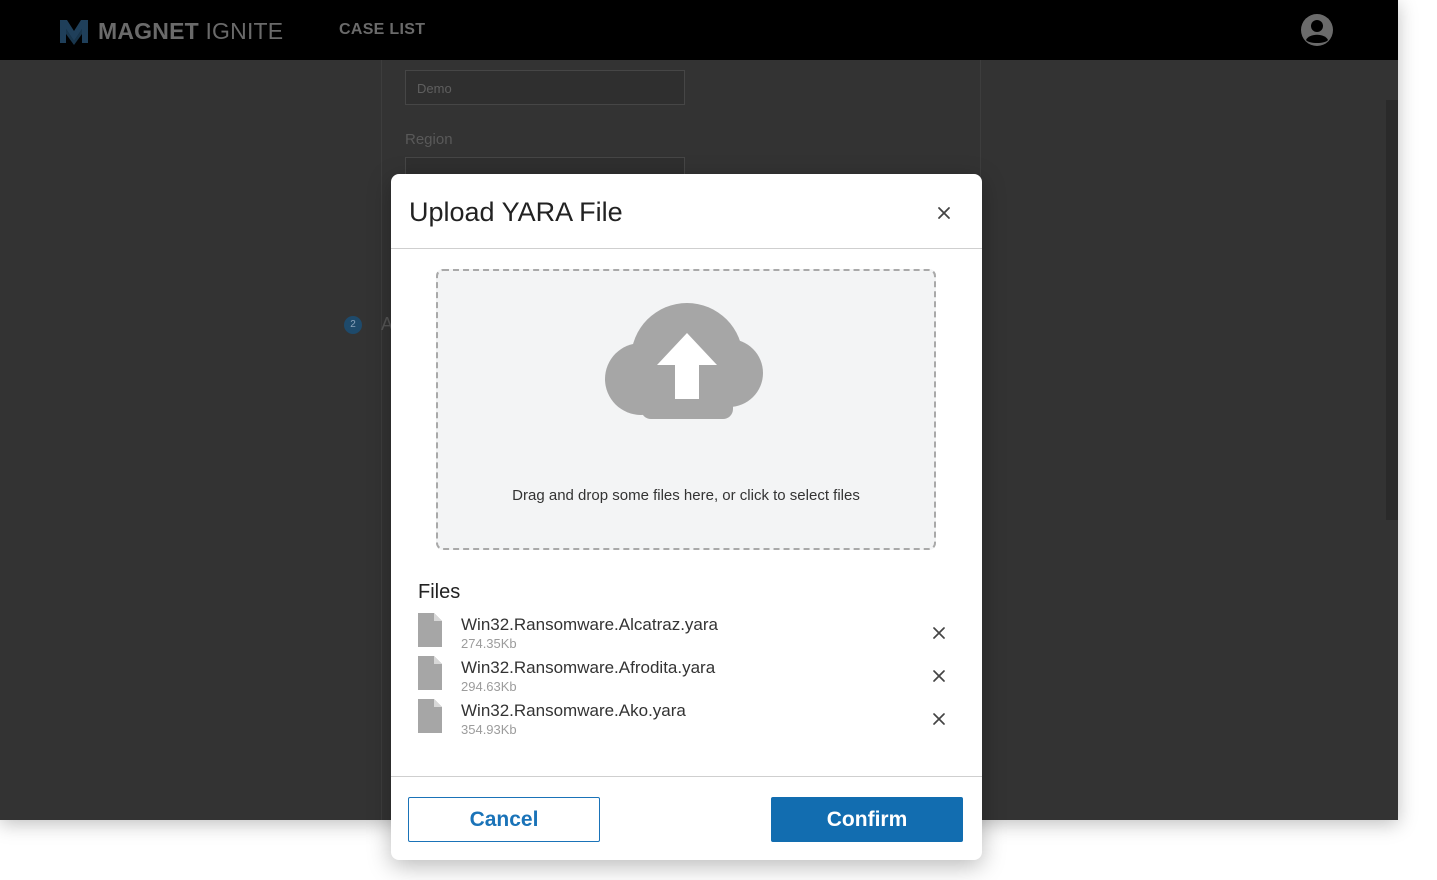 The height and width of the screenshot is (880, 1437). I want to click on magnet-logo-icon, so click(74, 32).